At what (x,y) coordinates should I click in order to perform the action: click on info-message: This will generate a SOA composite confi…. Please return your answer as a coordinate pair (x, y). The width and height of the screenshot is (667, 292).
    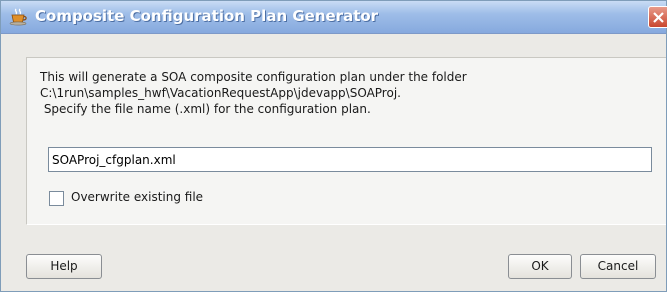
    Looking at the image, I should click on (253, 93).